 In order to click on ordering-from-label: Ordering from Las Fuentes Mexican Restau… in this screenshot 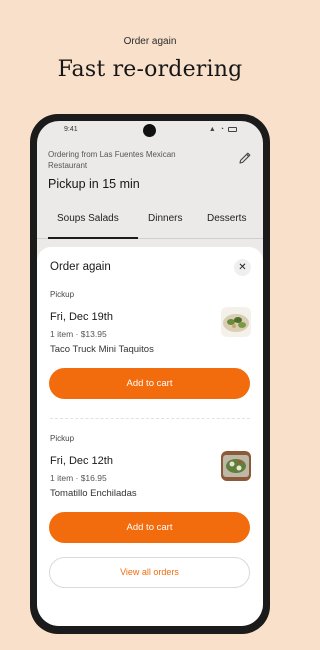, I will do `click(112, 160)`.